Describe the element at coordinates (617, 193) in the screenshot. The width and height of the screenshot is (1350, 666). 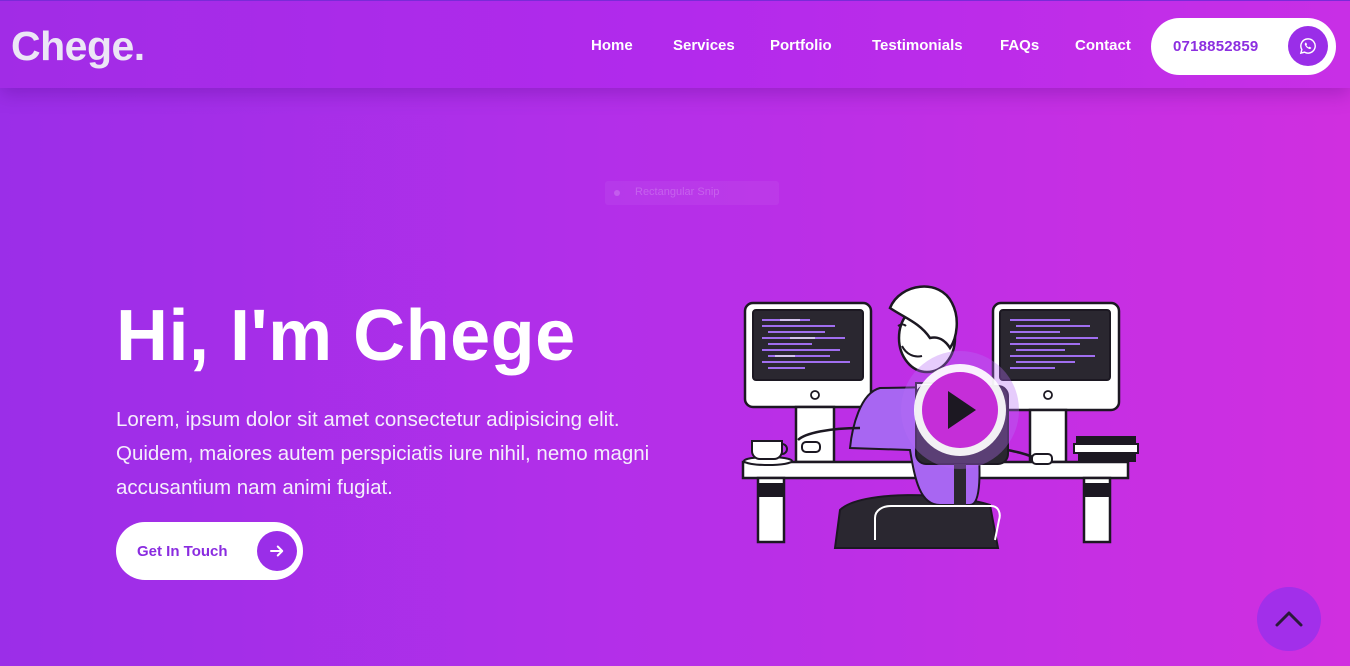
I see `snip-dot-icon` at that location.